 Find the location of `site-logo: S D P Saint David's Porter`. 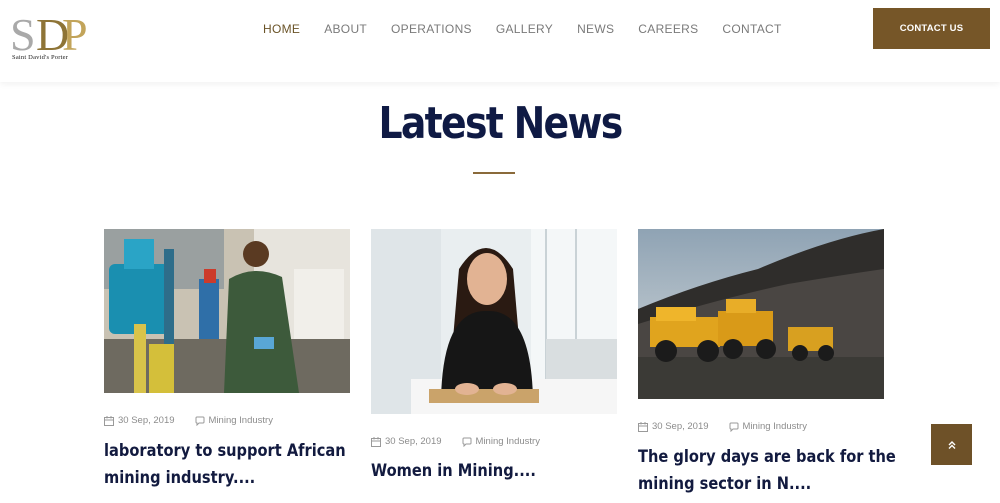

site-logo: S D P Saint David's Porter is located at coordinates (53, 37).